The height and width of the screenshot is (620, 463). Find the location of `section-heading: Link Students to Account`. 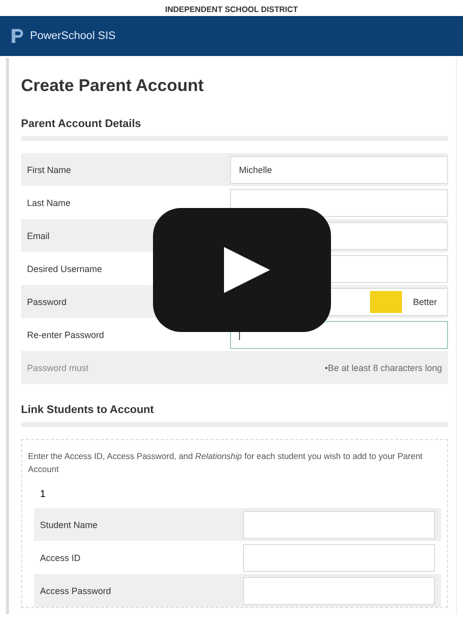

section-heading: Link Students to Account is located at coordinates (88, 410).